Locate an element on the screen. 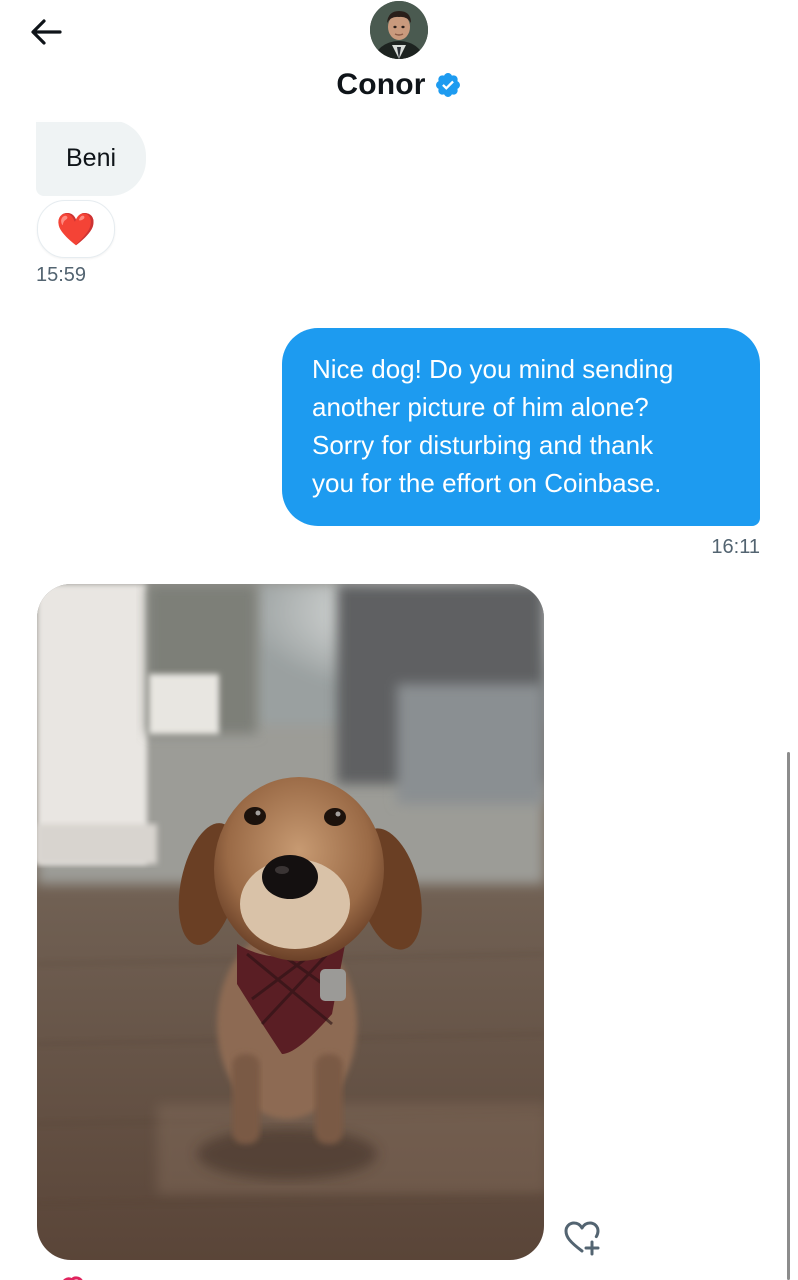  verified-badge-icon is located at coordinates (447, 85).